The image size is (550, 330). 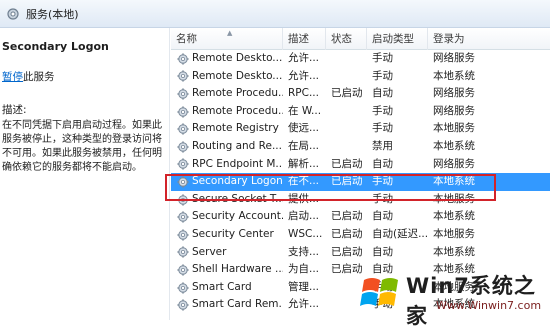 I want to click on table-row: Security Account... 启动... 已启动 自动 本地系统, so click(x=360, y=217).